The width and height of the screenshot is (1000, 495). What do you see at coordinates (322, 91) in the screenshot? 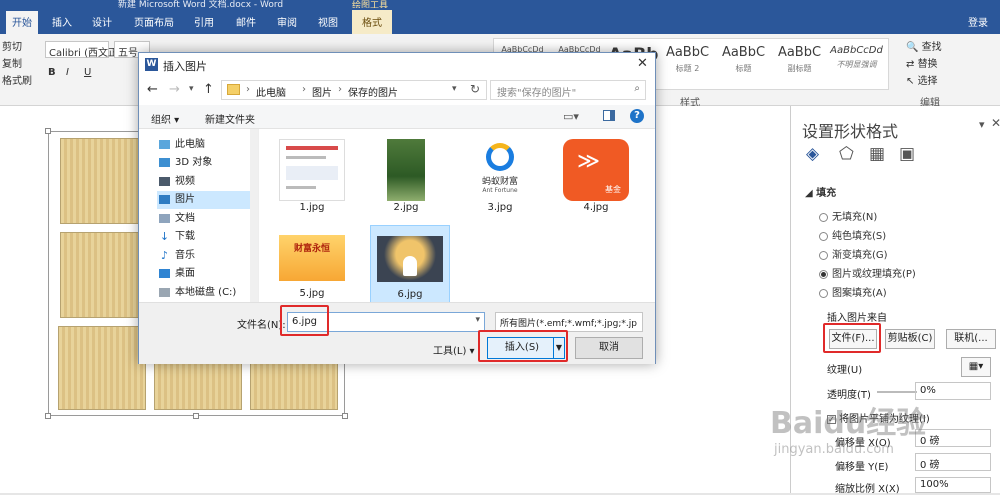
I see `breadcrumb-item: 图片` at bounding box center [322, 91].